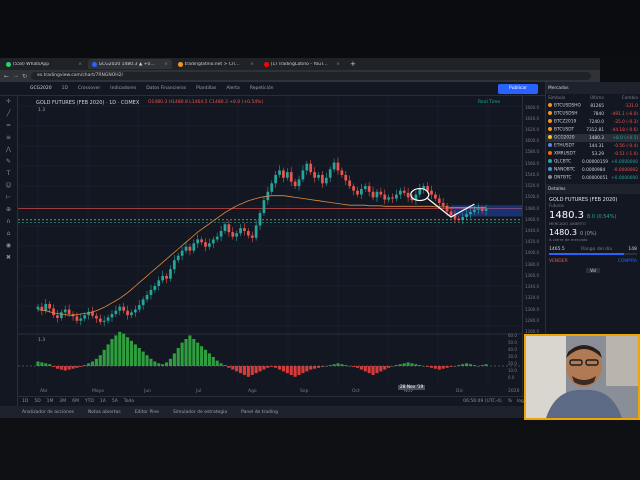 This screenshot has width=640, height=480. I want to click on watch-symbol-text: ETHUSDT, so click(564, 146).